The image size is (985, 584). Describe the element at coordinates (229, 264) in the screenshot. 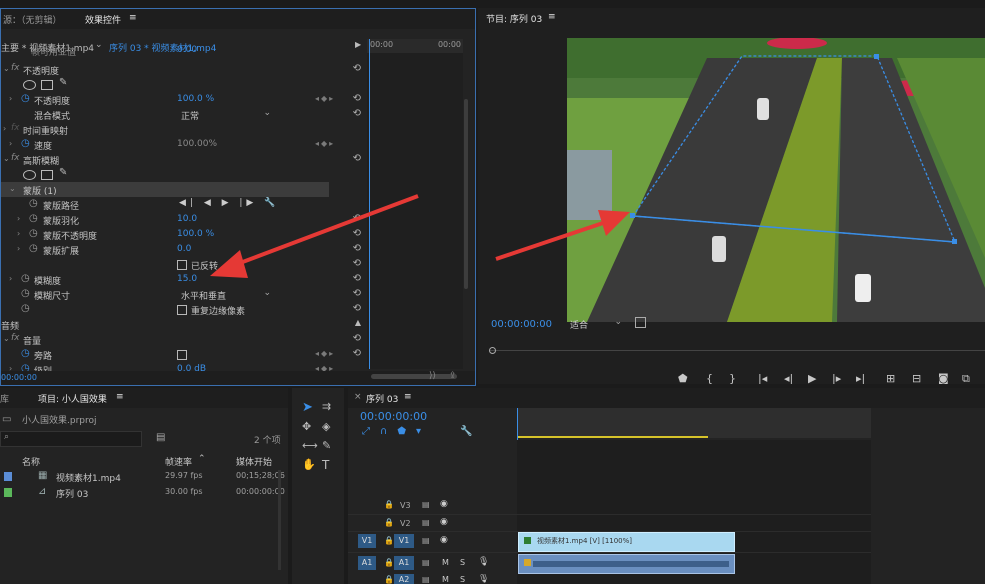

I see `arrow-head-left` at that location.